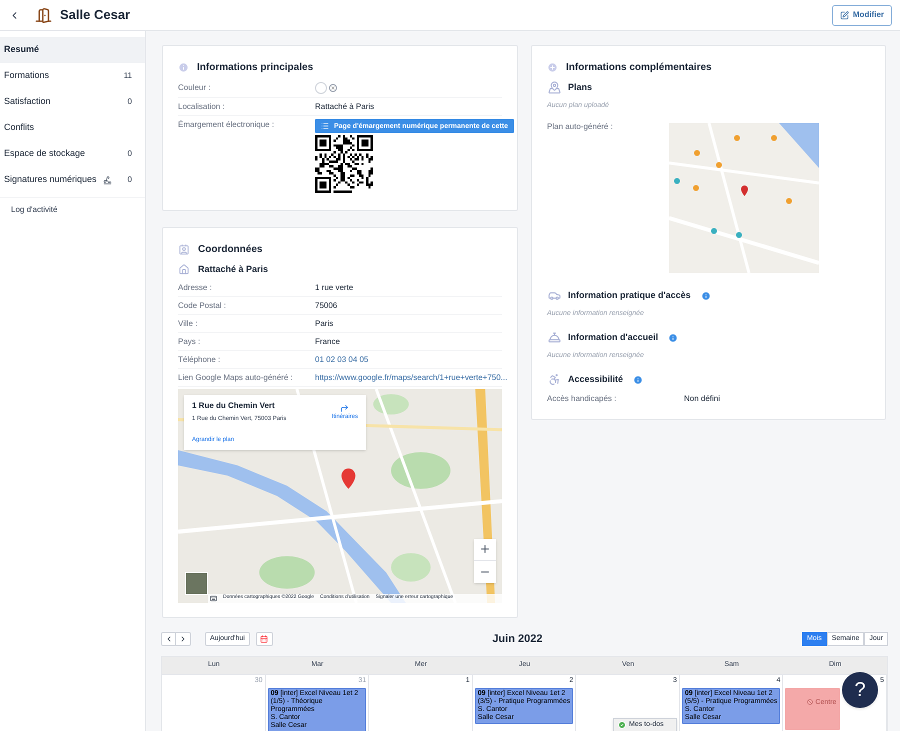 This screenshot has height=731, width=900. Describe the element at coordinates (629, 295) in the screenshot. I see `section-title: Information pratique d'accès` at that location.